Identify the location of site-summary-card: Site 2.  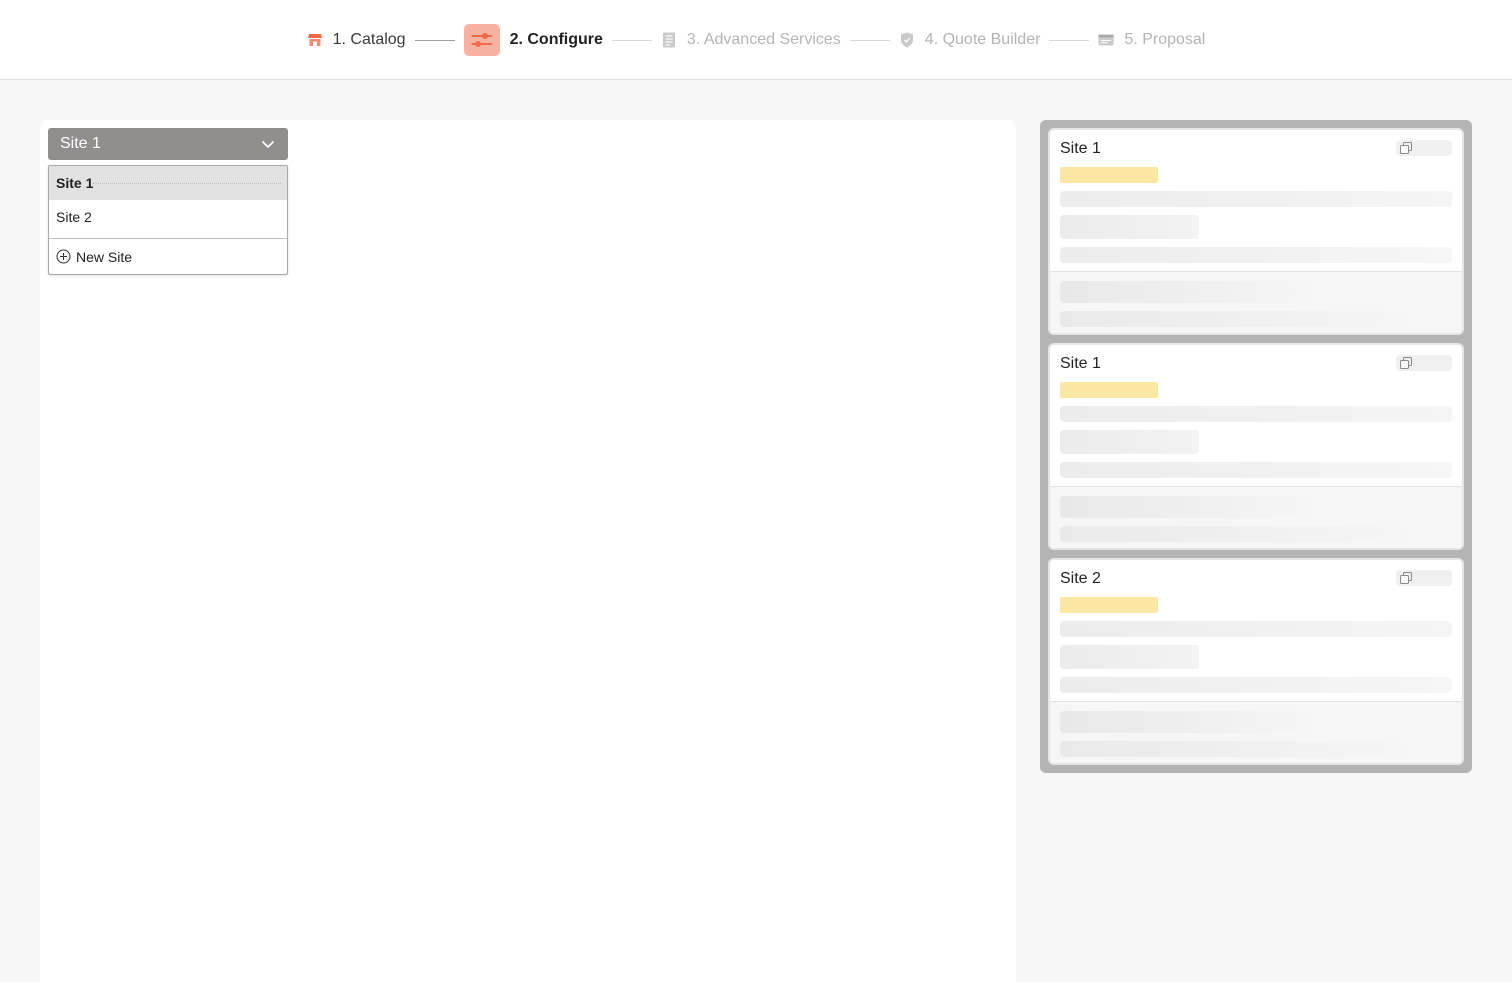
(1256, 661).